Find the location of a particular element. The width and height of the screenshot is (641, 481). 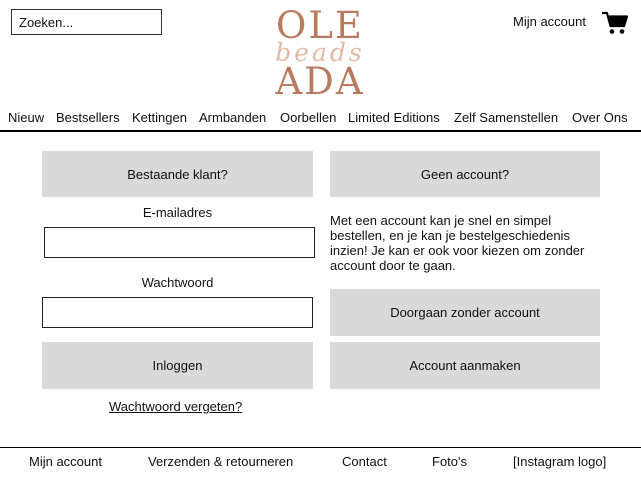

email-field is located at coordinates (179, 242).